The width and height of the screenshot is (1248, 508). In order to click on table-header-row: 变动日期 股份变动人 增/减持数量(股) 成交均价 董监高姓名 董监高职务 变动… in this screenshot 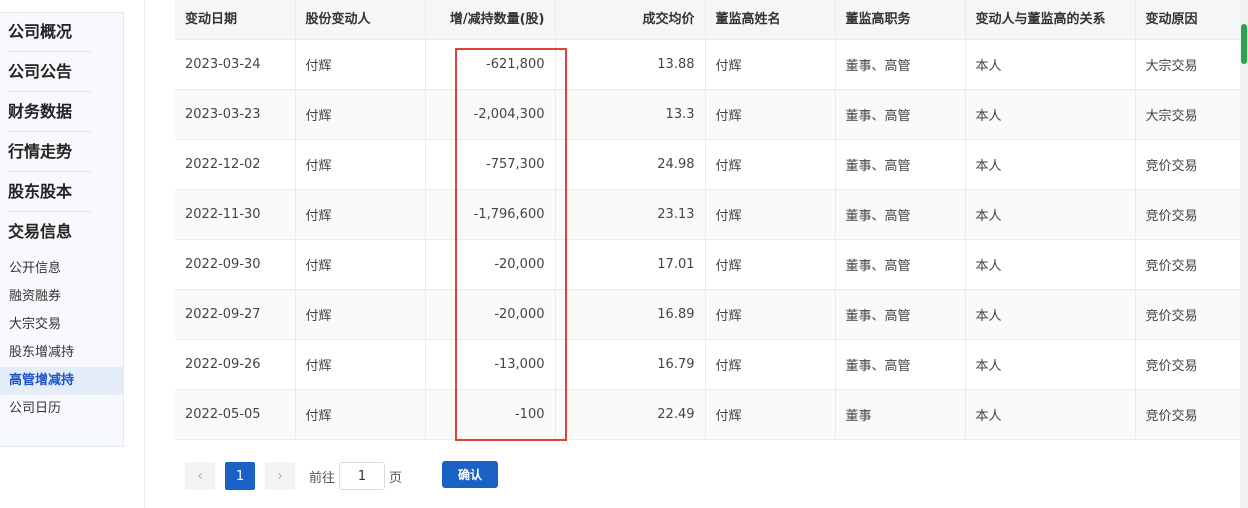, I will do `click(707, 19)`.